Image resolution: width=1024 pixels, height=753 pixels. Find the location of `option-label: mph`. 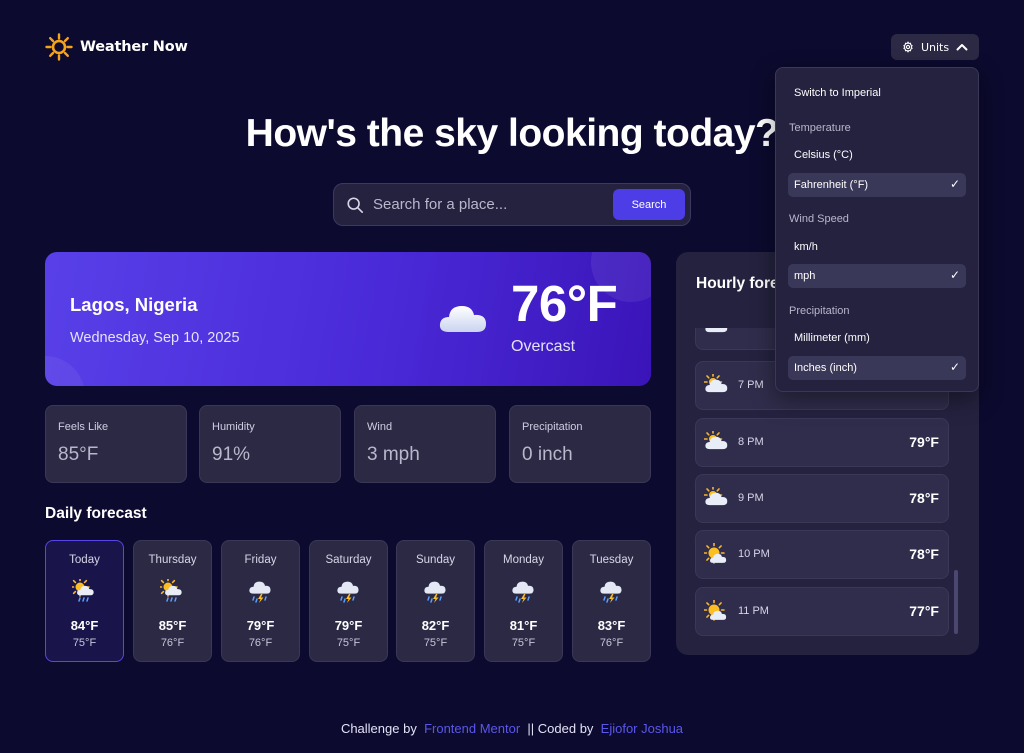

option-label: mph is located at coordinates (805, 276).